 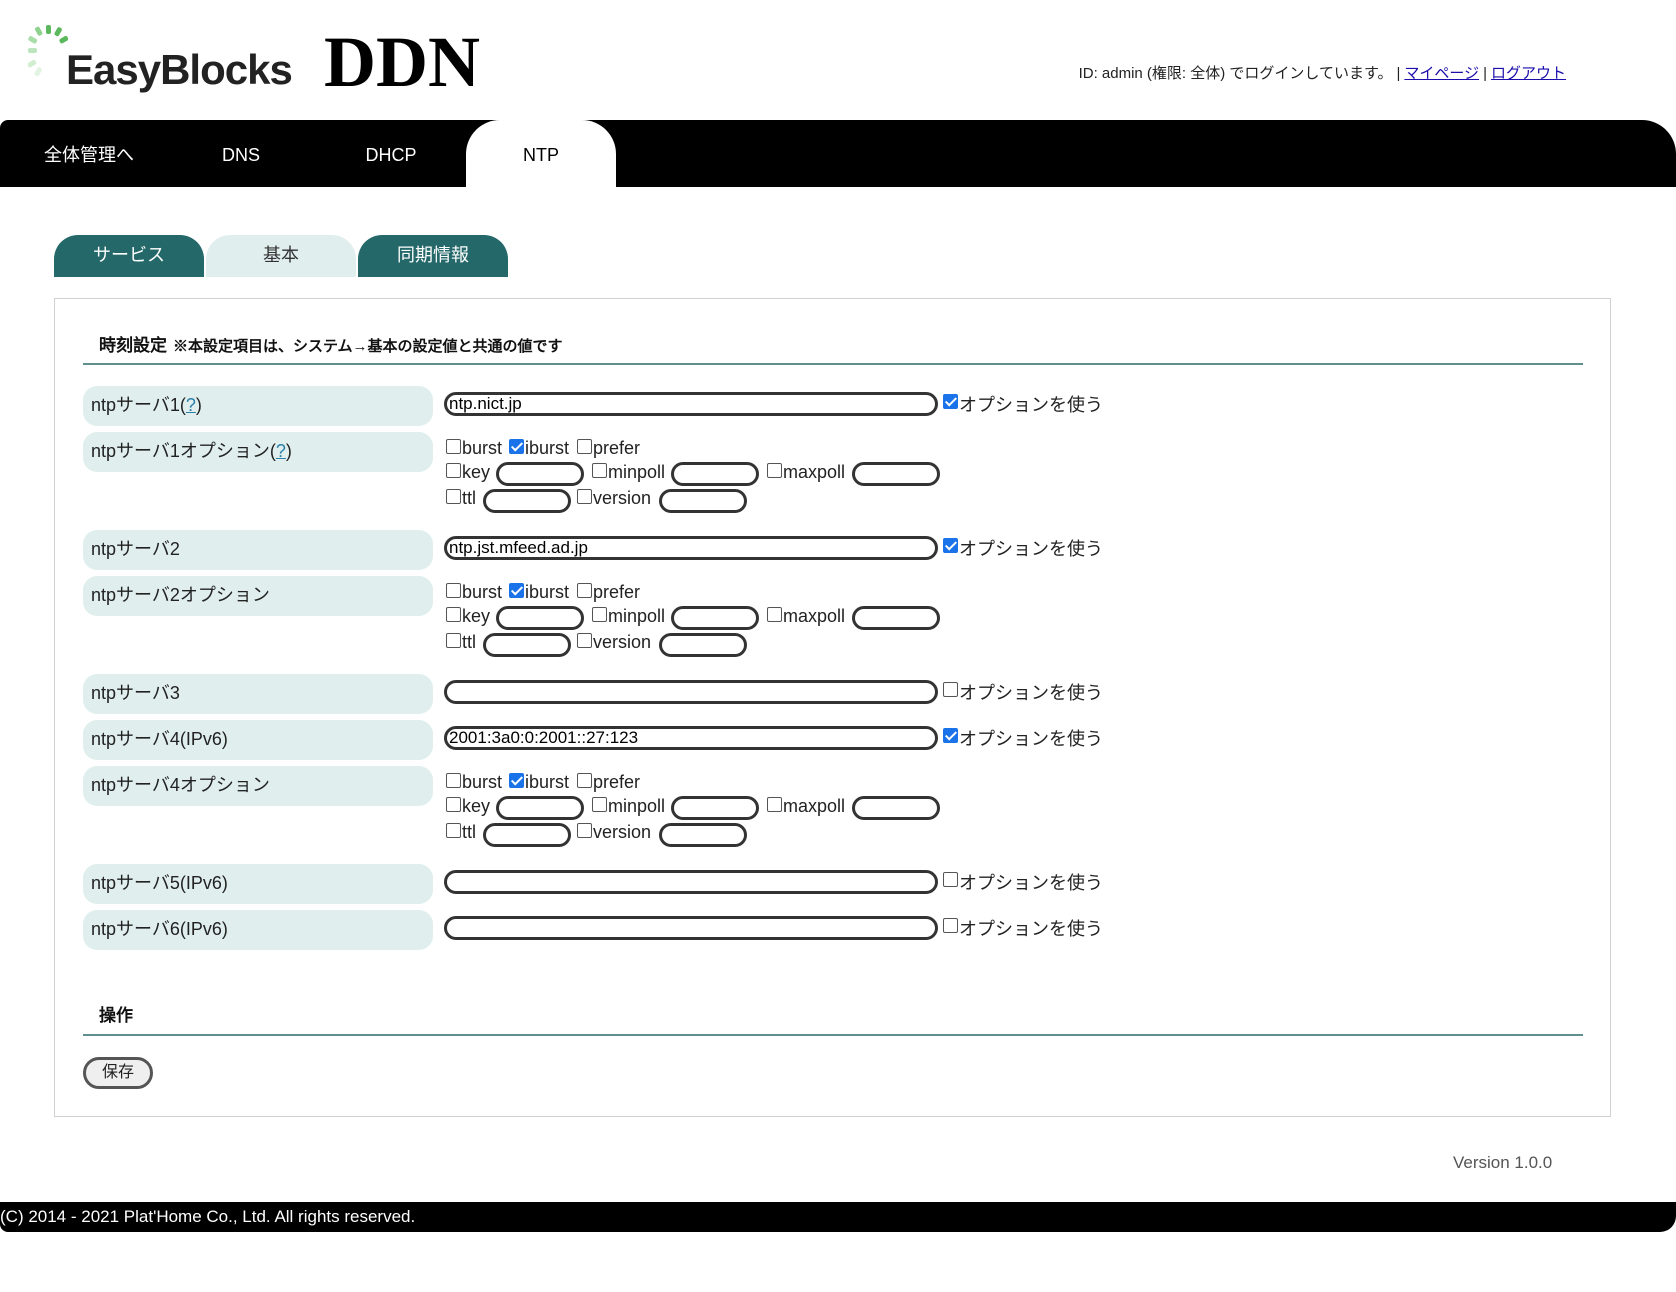 What do you see at coordinates (896, 474) in the screenshot?
I see `server1-maxpoll-input` at bounding box center [896, 474].